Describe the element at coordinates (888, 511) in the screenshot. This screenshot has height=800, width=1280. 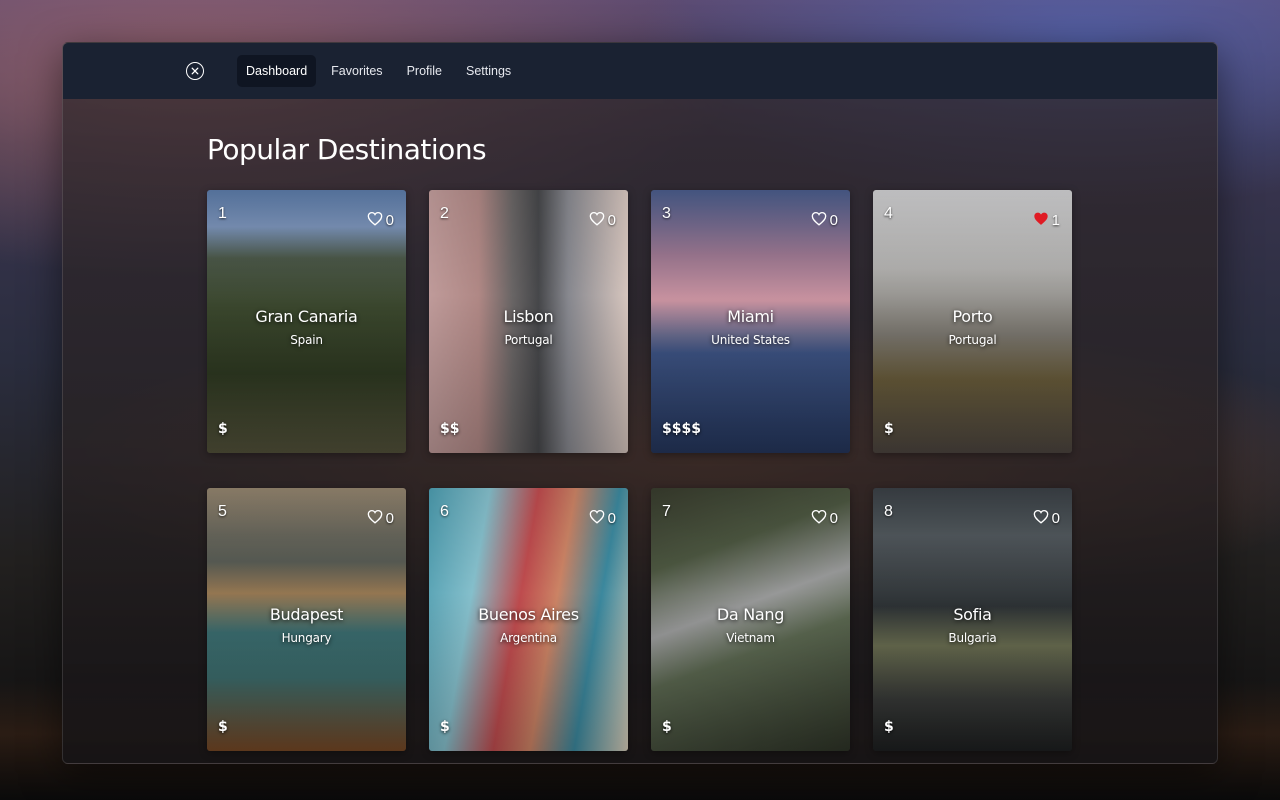
I see `rank-number: 8` at that location.